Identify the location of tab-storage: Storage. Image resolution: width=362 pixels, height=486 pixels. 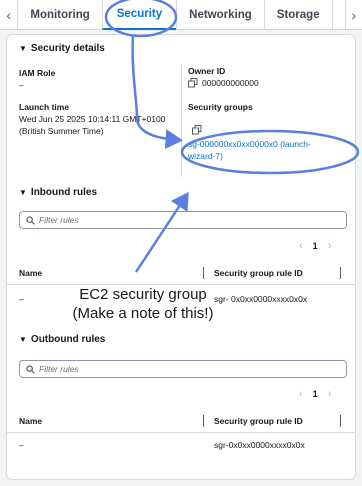
(297, 15).